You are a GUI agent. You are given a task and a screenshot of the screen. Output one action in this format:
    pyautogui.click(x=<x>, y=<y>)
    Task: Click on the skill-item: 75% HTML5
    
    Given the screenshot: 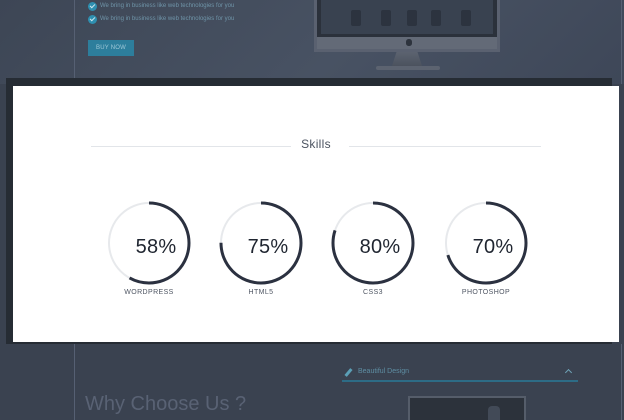 What is the action you would take?
    pyautogui.click(x=261, y=248)
    